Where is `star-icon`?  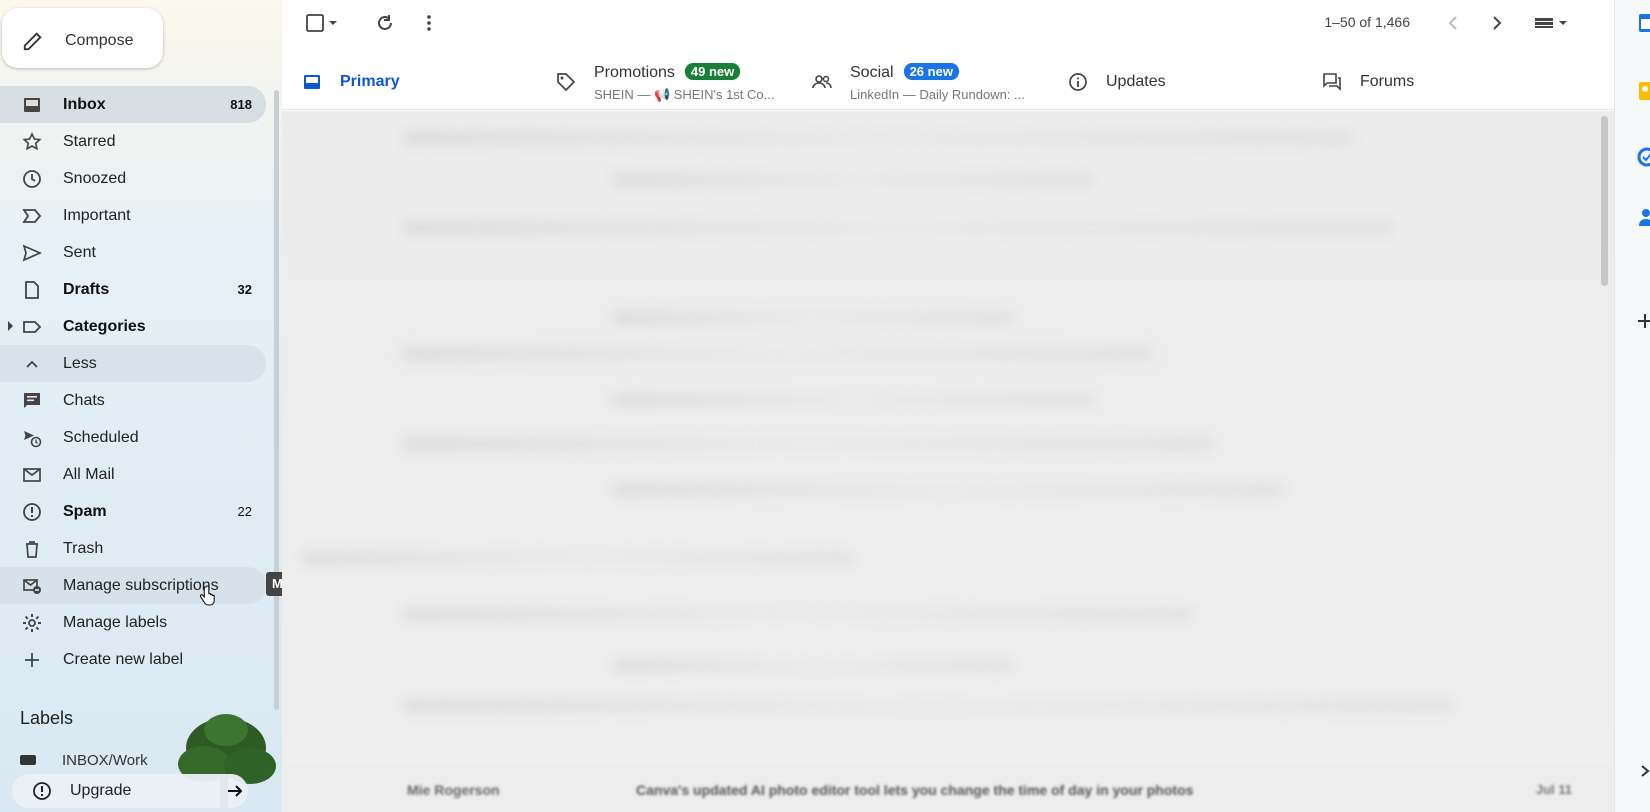
star-icon is located at coordinates (32, 141).